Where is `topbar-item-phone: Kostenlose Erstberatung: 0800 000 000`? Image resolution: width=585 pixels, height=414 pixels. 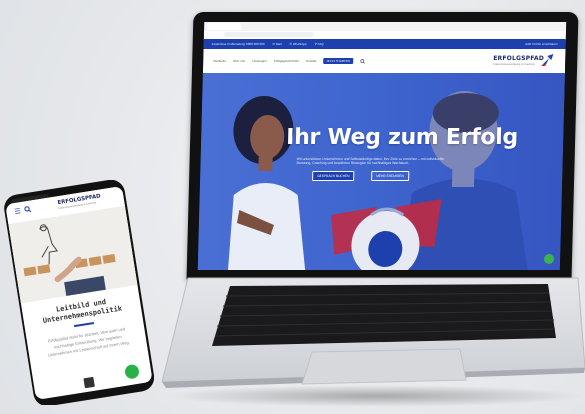 topbar-item-phone: Kostenlose Erstberatung: 0800 000 000 is located at coordinates (238, 44).